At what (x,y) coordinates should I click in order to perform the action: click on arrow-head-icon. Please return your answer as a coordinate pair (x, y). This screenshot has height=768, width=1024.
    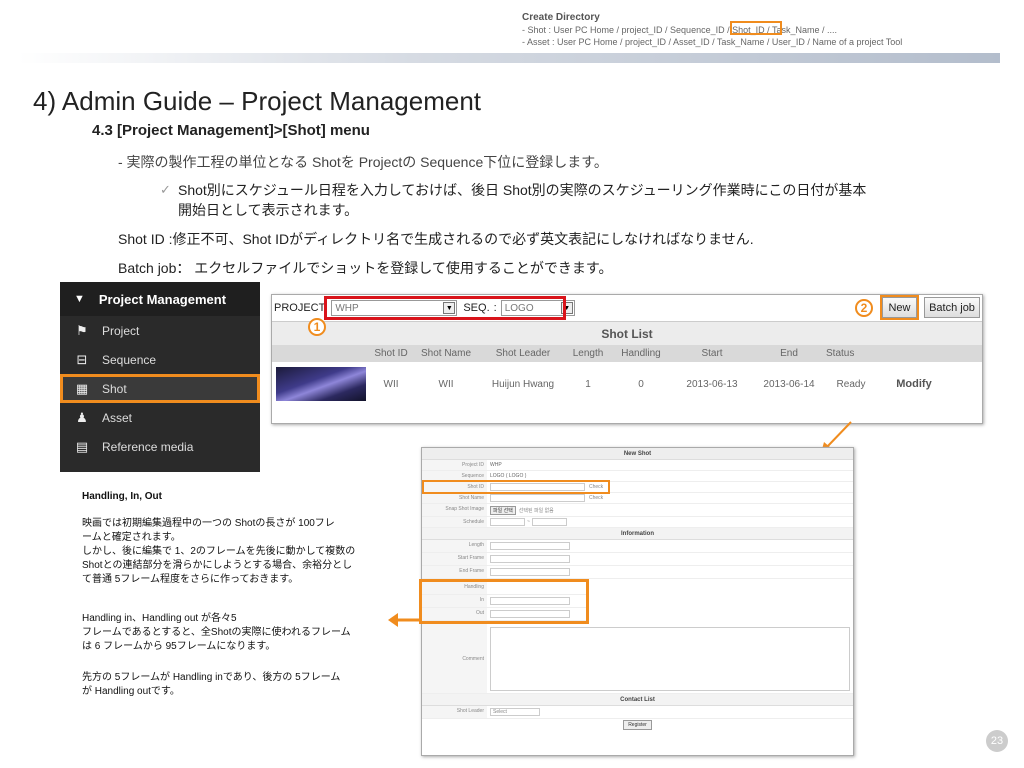
    Looking at the image, I should click on (393, 620).